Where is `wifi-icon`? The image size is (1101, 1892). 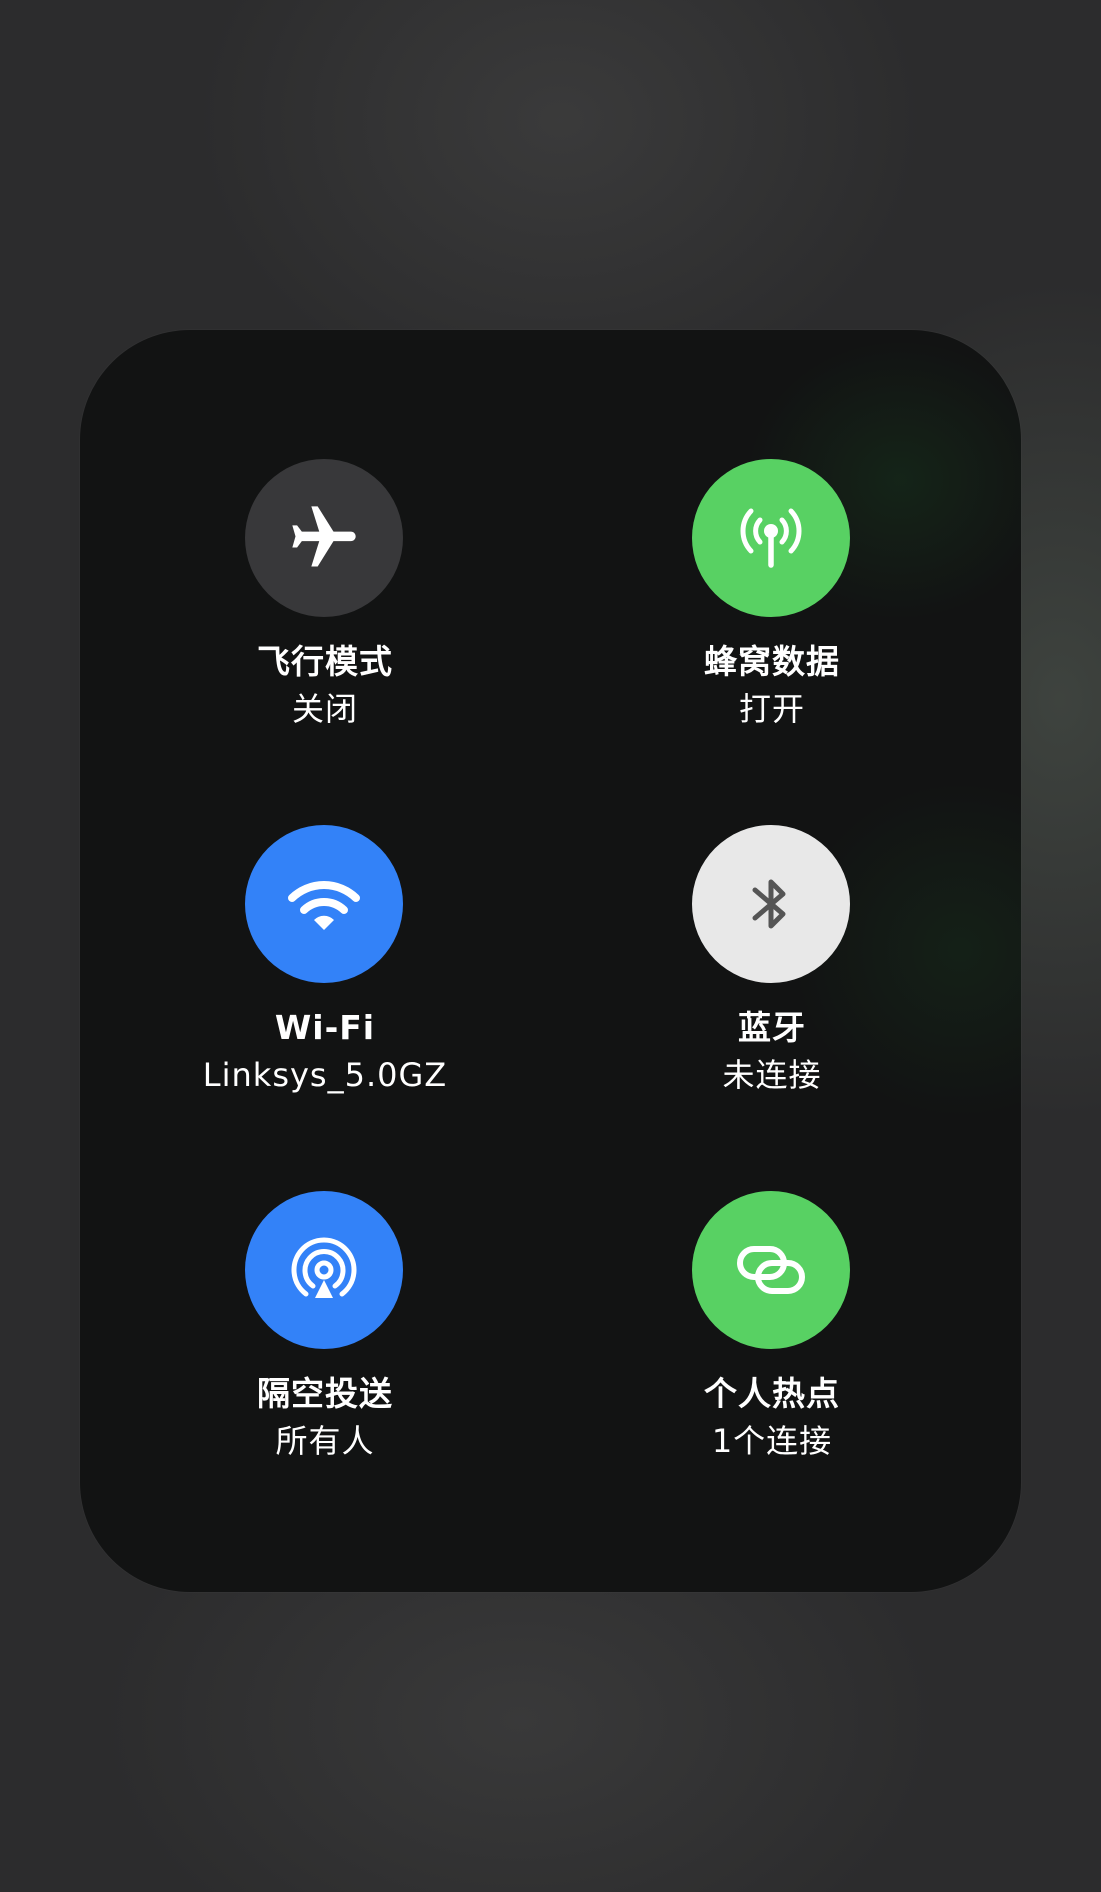 wifi-icon is located at coordinates (324, 904).